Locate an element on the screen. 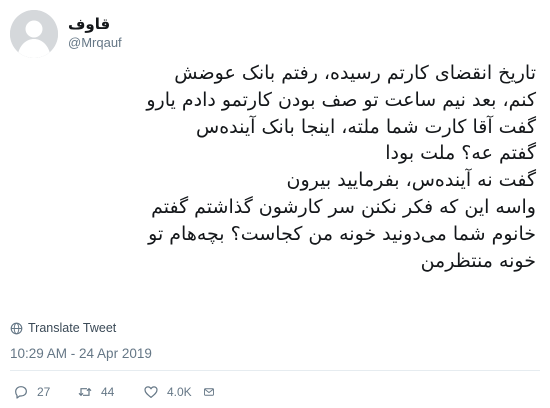 This screenshot has height=408, width=550. divider is located at coordinates (275, 370).